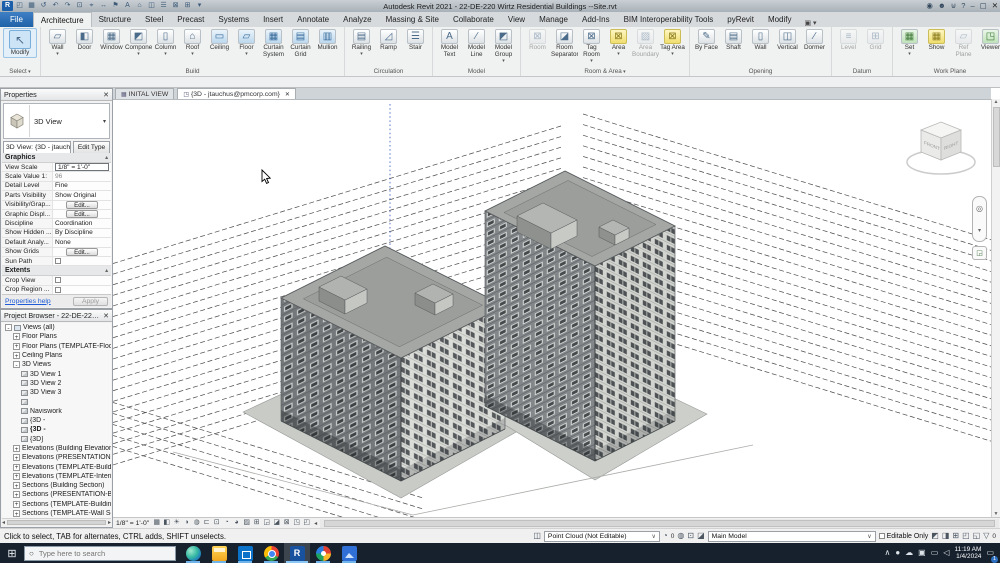 The height and width of the screenshot is (563, 1000). What do you see at coordinates (701, 536) in the screenshot?
I see `design-options-icon: ◪` at bounding box center [701, 536].